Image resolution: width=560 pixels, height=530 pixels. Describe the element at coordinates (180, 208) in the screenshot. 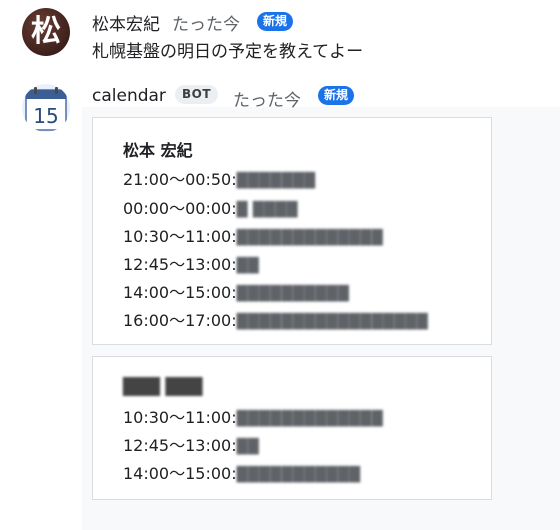

I see `event-time: 00:00〜00:00:` at that location.